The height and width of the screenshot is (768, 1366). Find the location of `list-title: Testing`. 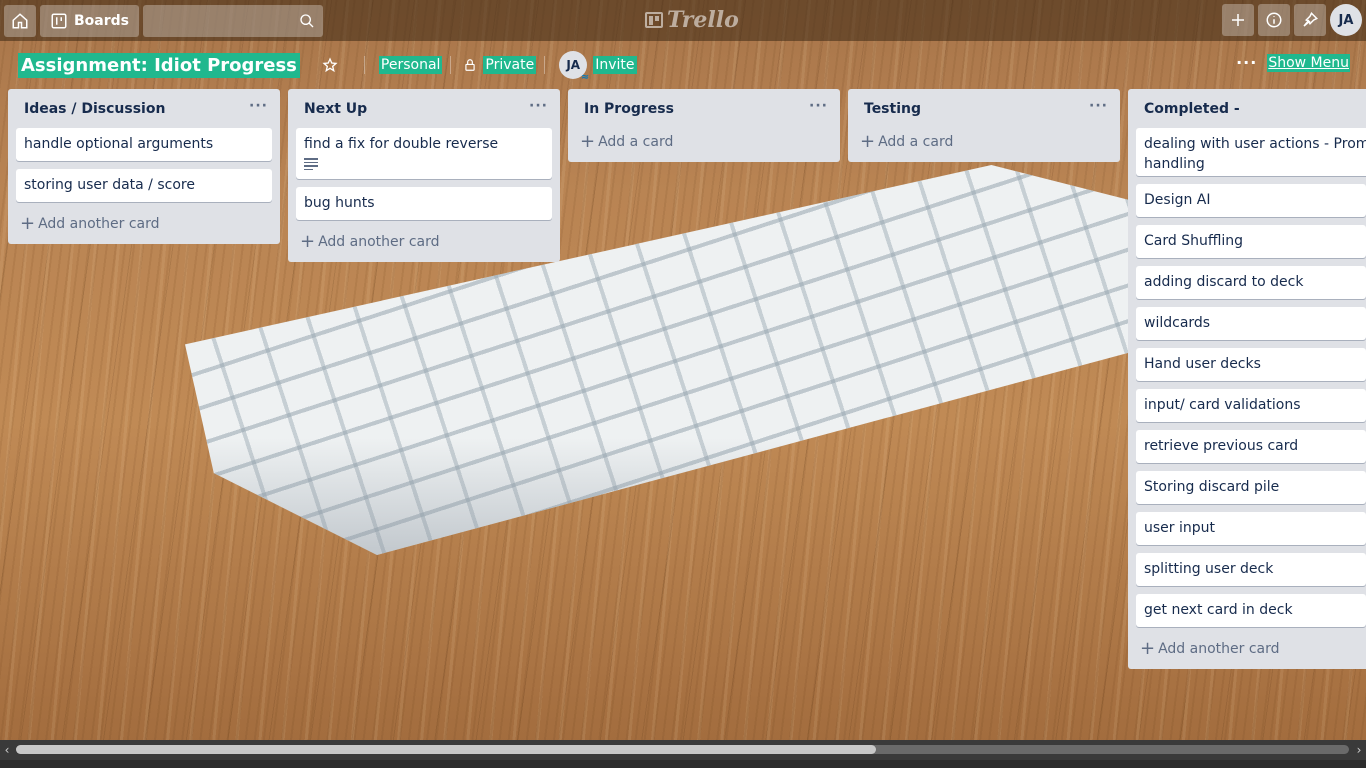

list-title: Testing is located at coordinates (892, 109).